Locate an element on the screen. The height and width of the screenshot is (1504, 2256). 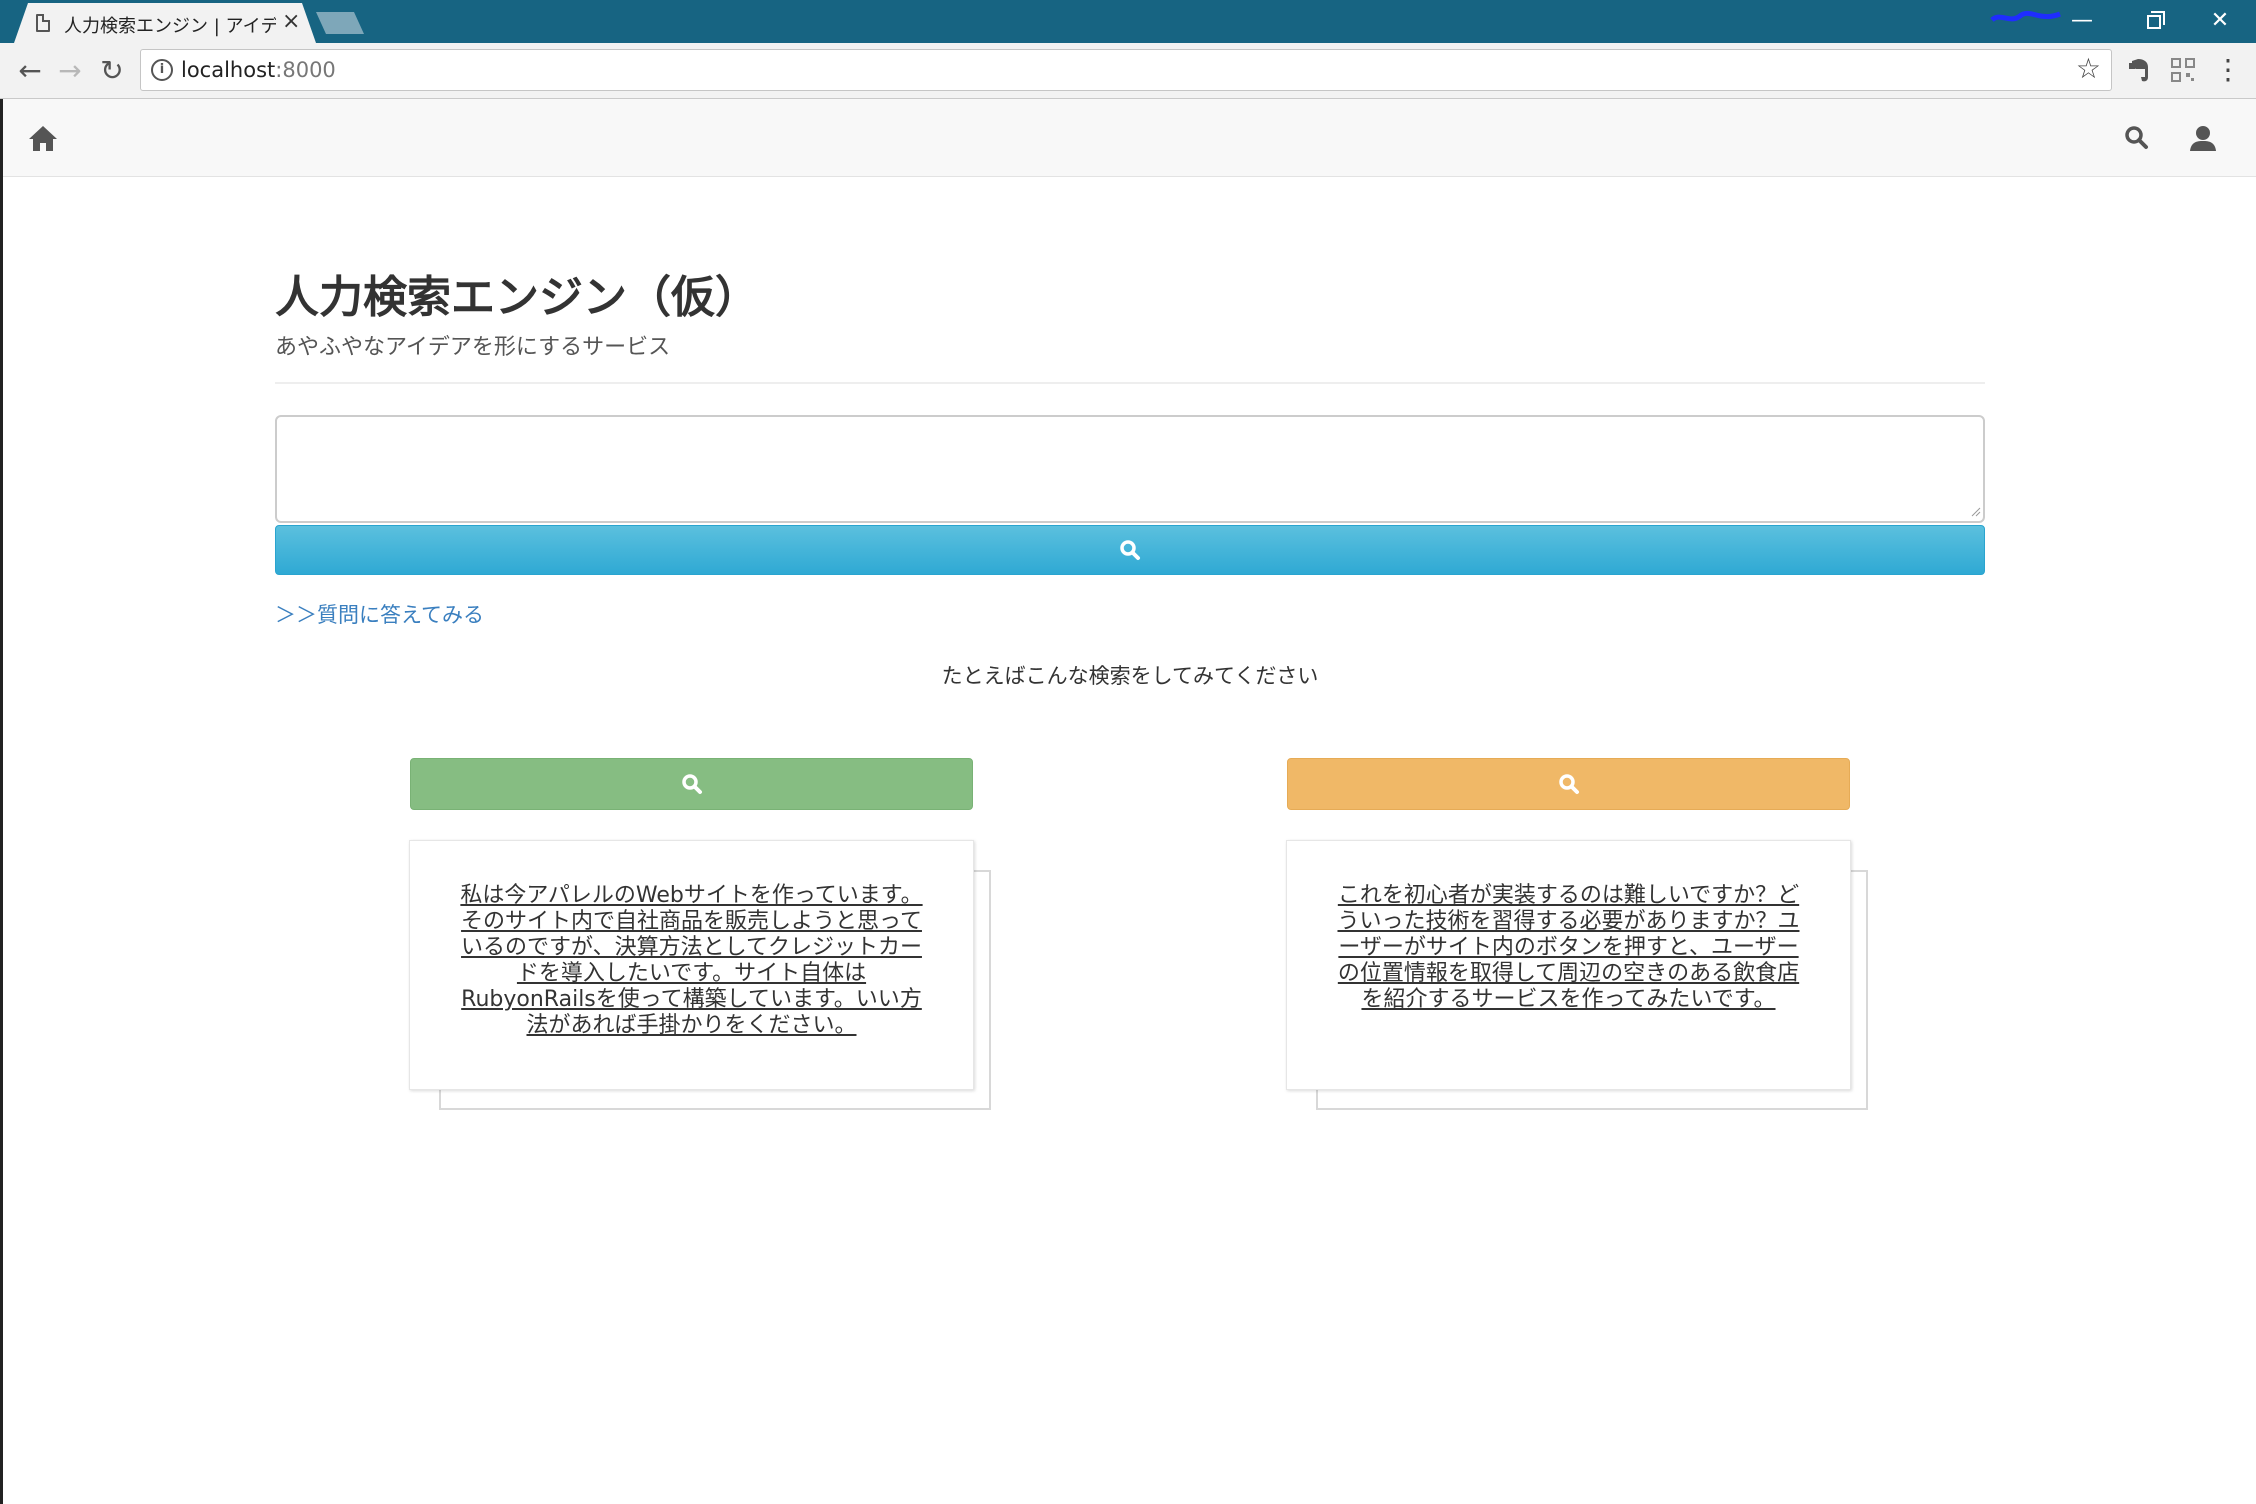
home-icon is located at coordinates (43, 138).